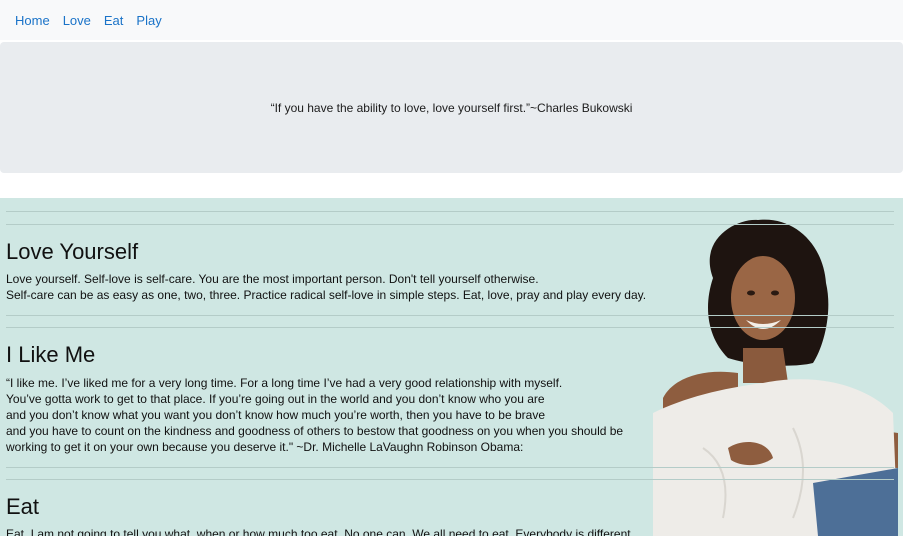  What do you see at coordinates (451, 20) in the screenshot?
I see `navbar: Home Love Eat Play` at bounding box center [451, 20].